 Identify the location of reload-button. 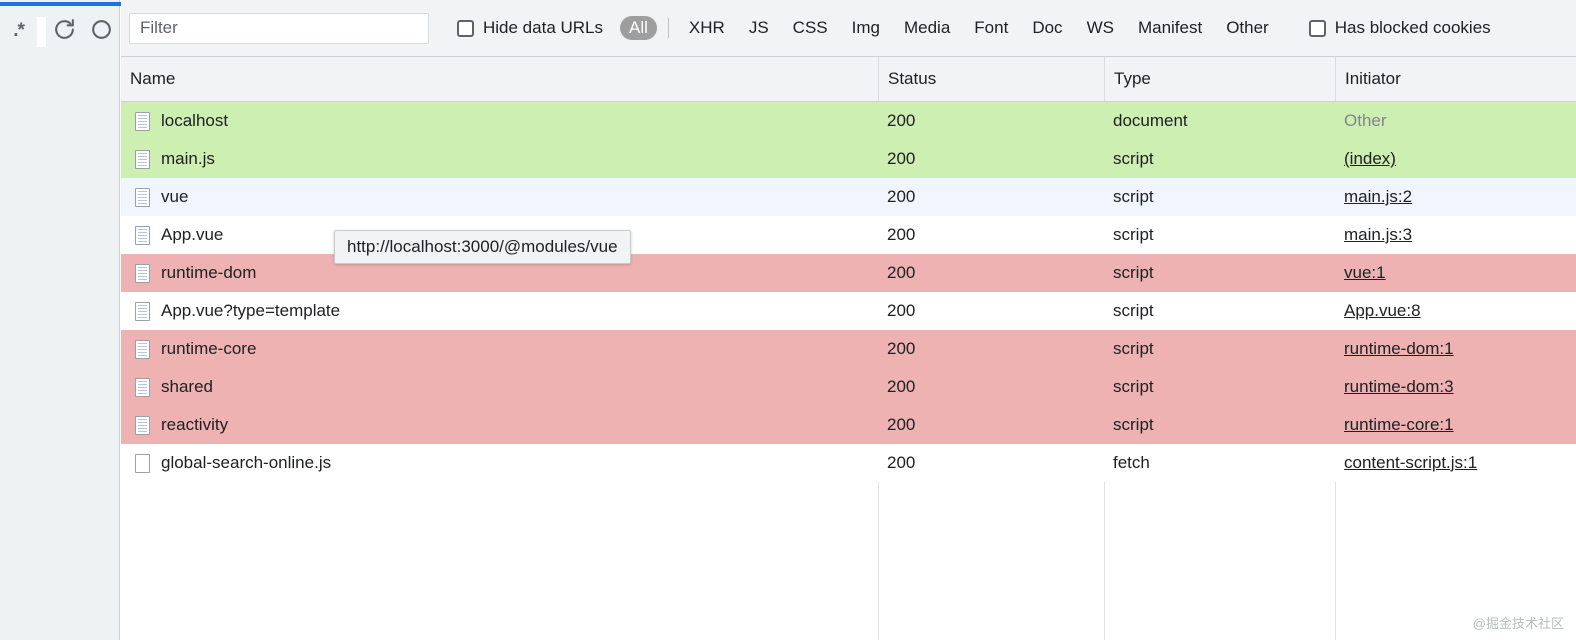
(64, 32).